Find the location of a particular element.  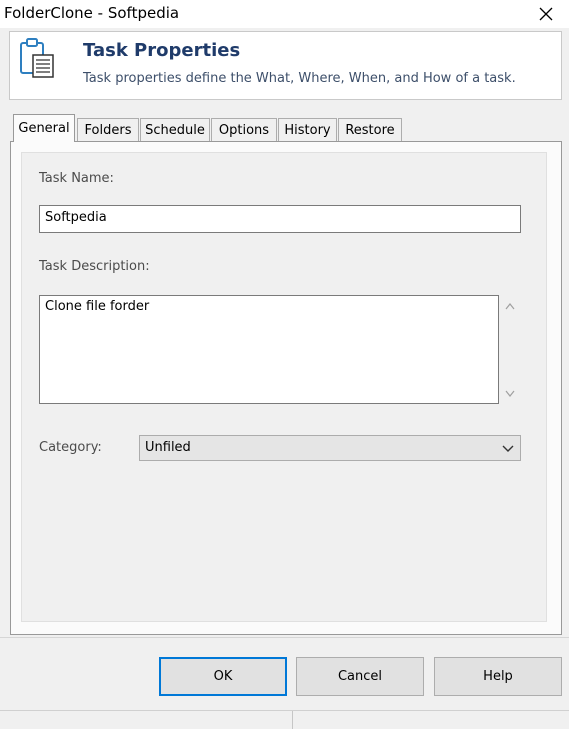

task-description-textarea: Clone file forder is located at coordinates (269, 349).